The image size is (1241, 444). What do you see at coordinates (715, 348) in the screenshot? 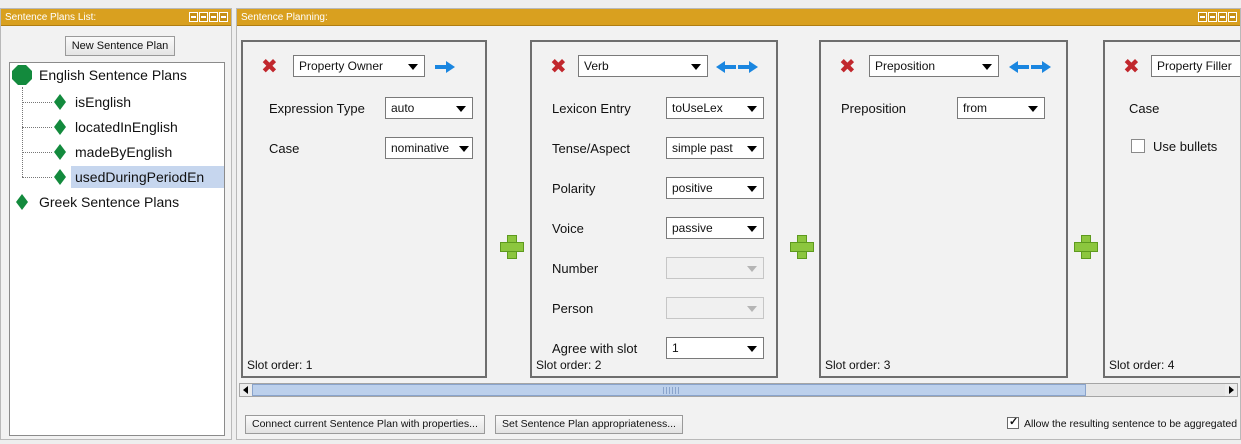
I see `agree-with-slot-select: 1` at bounding box center [715, 348].